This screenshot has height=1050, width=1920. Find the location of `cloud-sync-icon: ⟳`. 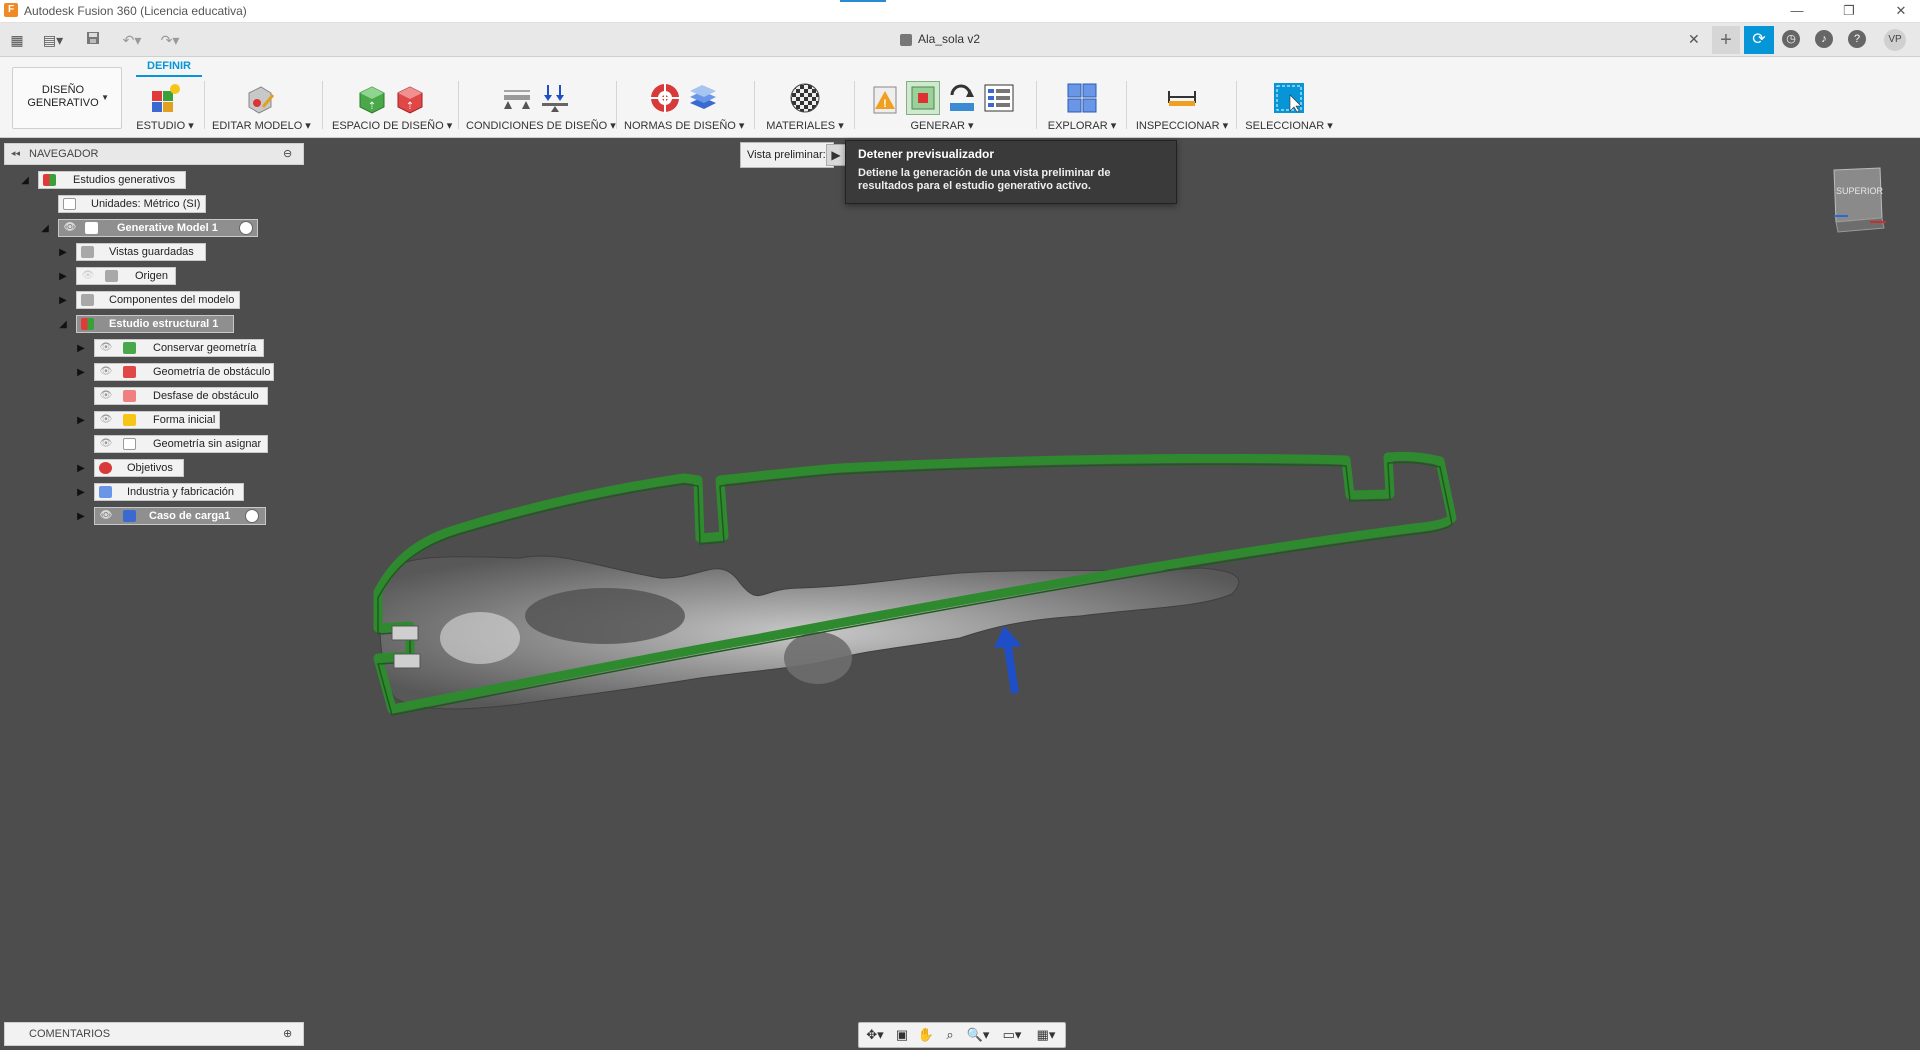

cloud-sync-icon: ⟳ is located at coordinates (1759, 40).